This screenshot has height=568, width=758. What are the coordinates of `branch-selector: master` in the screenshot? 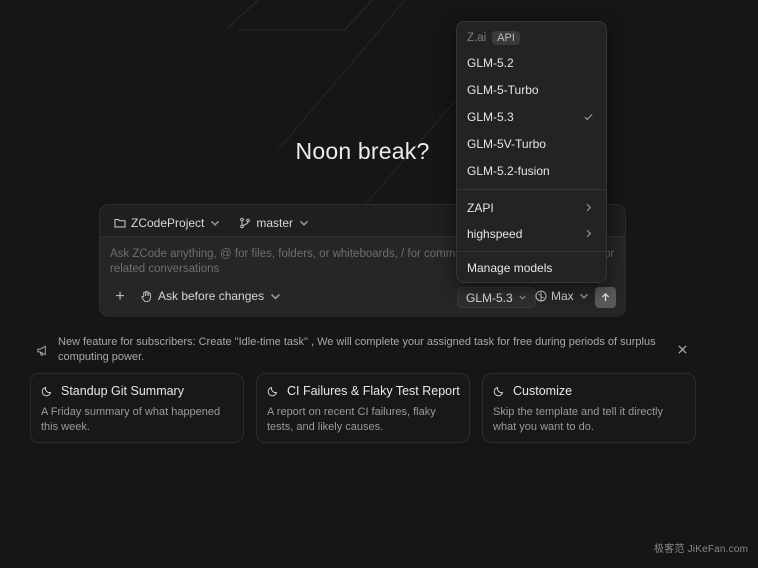 It's located at (274, 223).